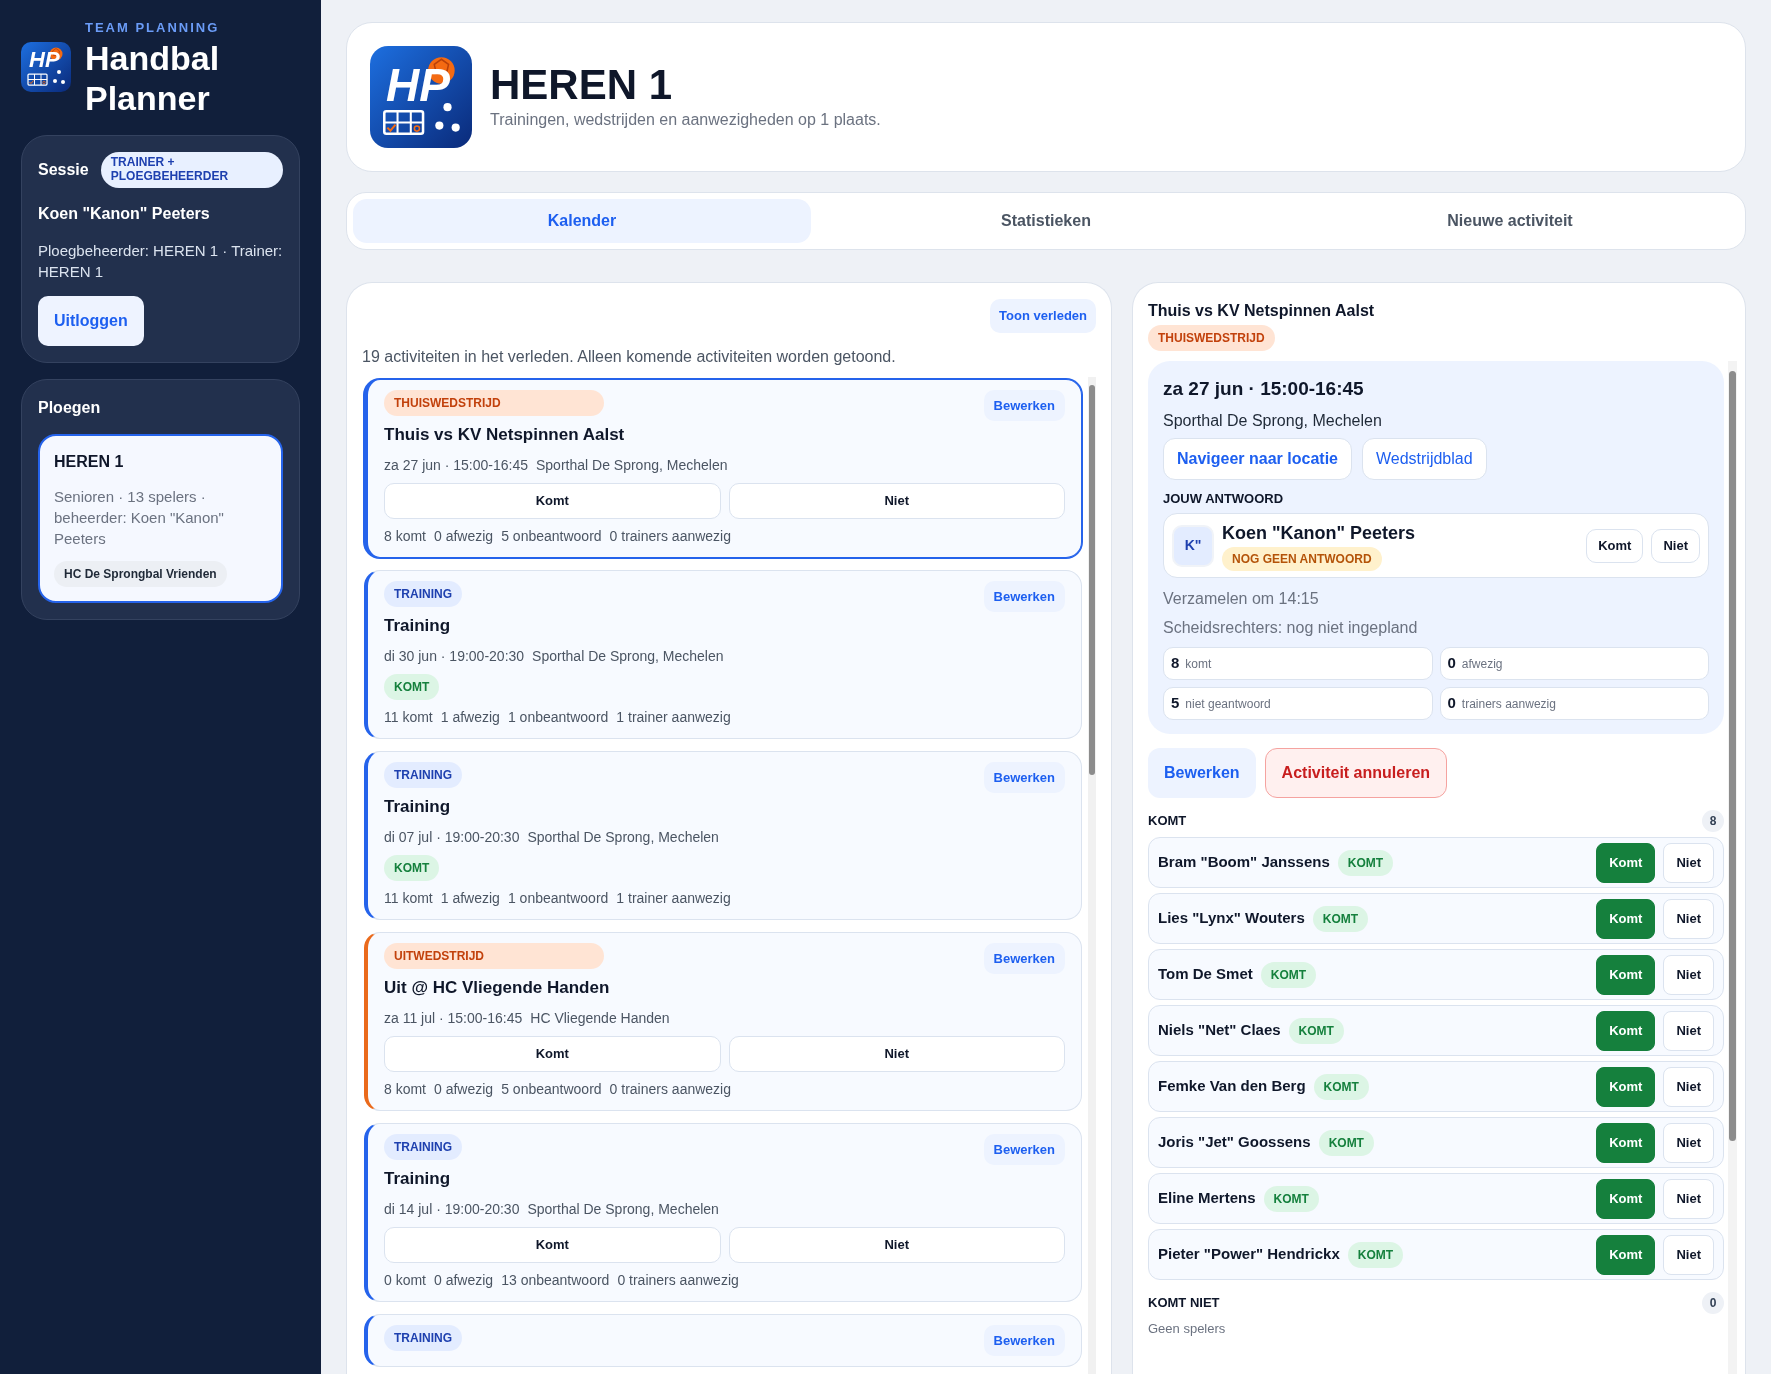 The image size is (1771, 1374). I want to click on gather-time: Verzamelen om 14:15, so click(1241, 599).